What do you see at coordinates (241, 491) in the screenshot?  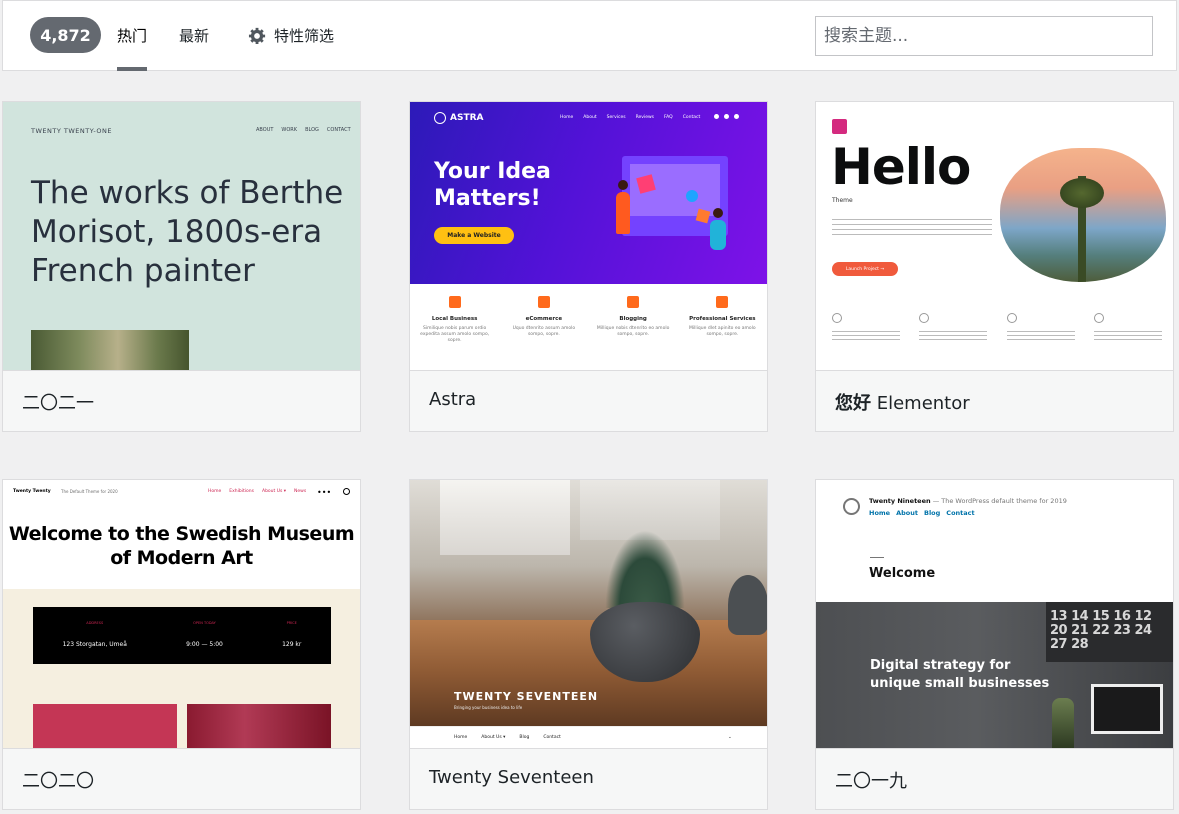 I see `preview-nav-item: Exhibitions` at bounding box center [241, 491].